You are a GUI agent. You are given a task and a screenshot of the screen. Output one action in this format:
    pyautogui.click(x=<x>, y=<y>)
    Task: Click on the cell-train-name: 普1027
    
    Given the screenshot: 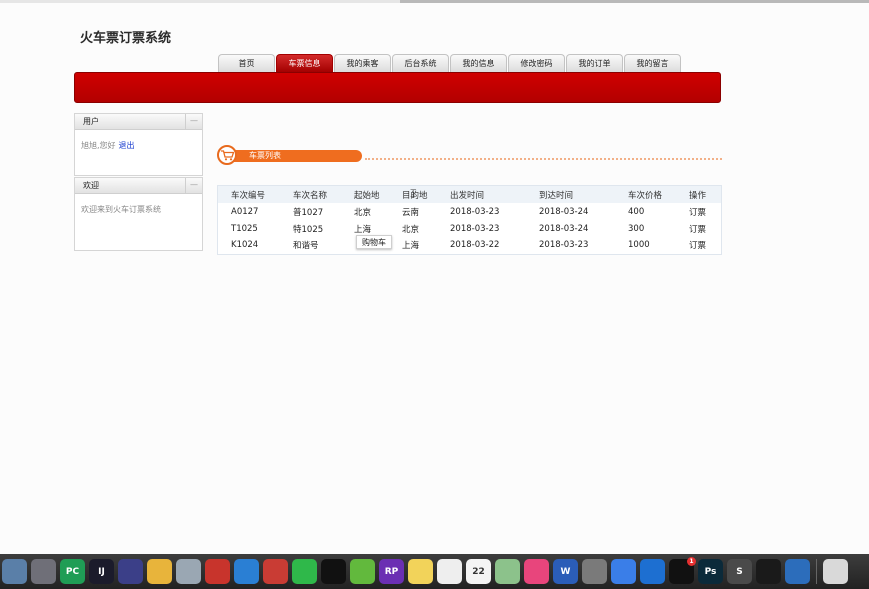 What is the action you would take?
    pyautogui.click(x=308, y=212)
    